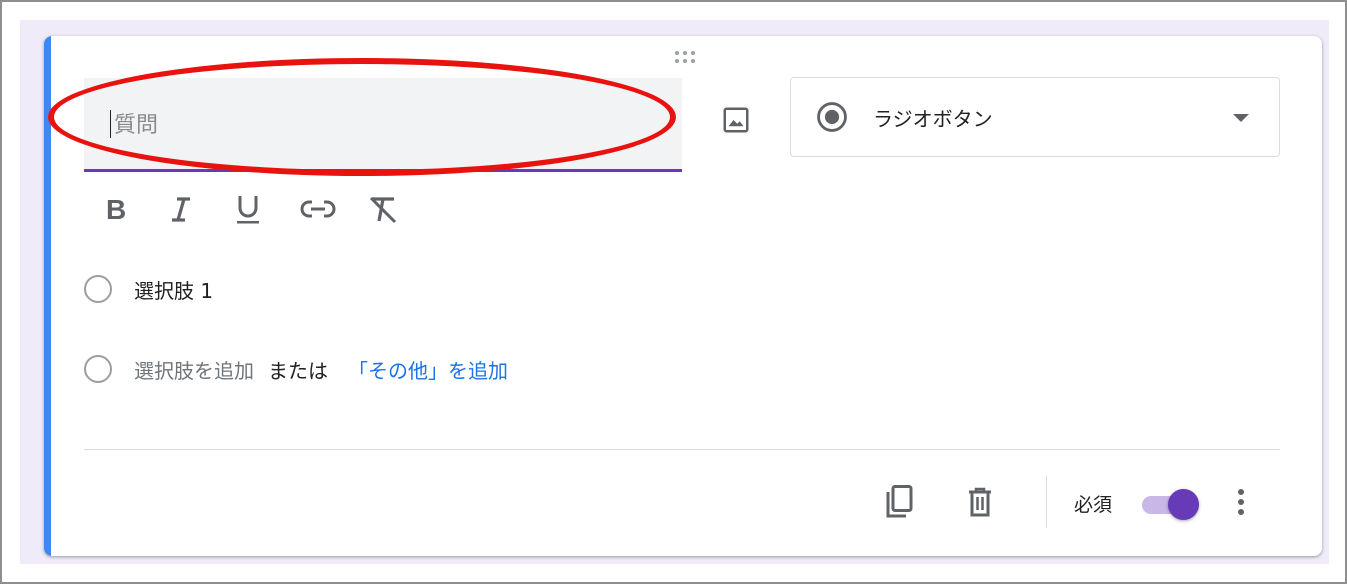 The height and width of the screenshot is (584, 1347). I want to click on svg-text: B, so click(116, 209).